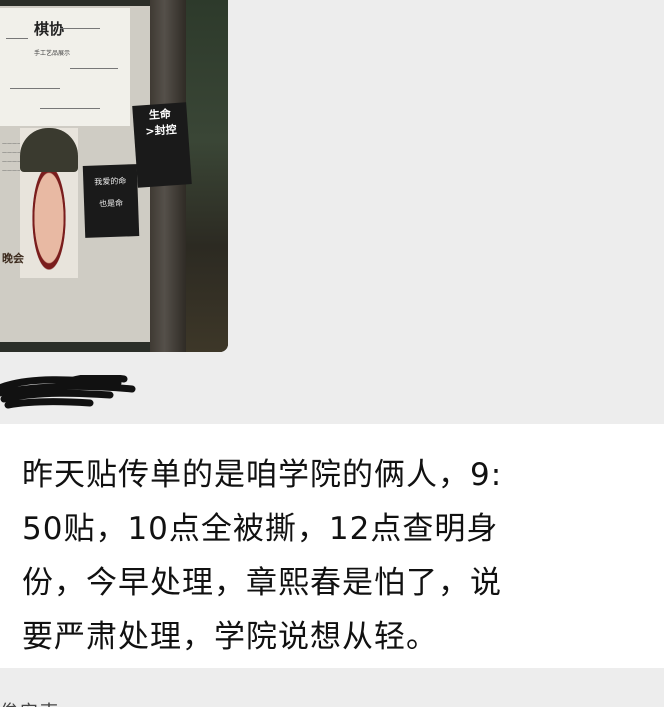 This screenshot has width=664, height=707. Describe the element at coordinates (207, 176) in the screenshot. I see `background-foliage` at that location.